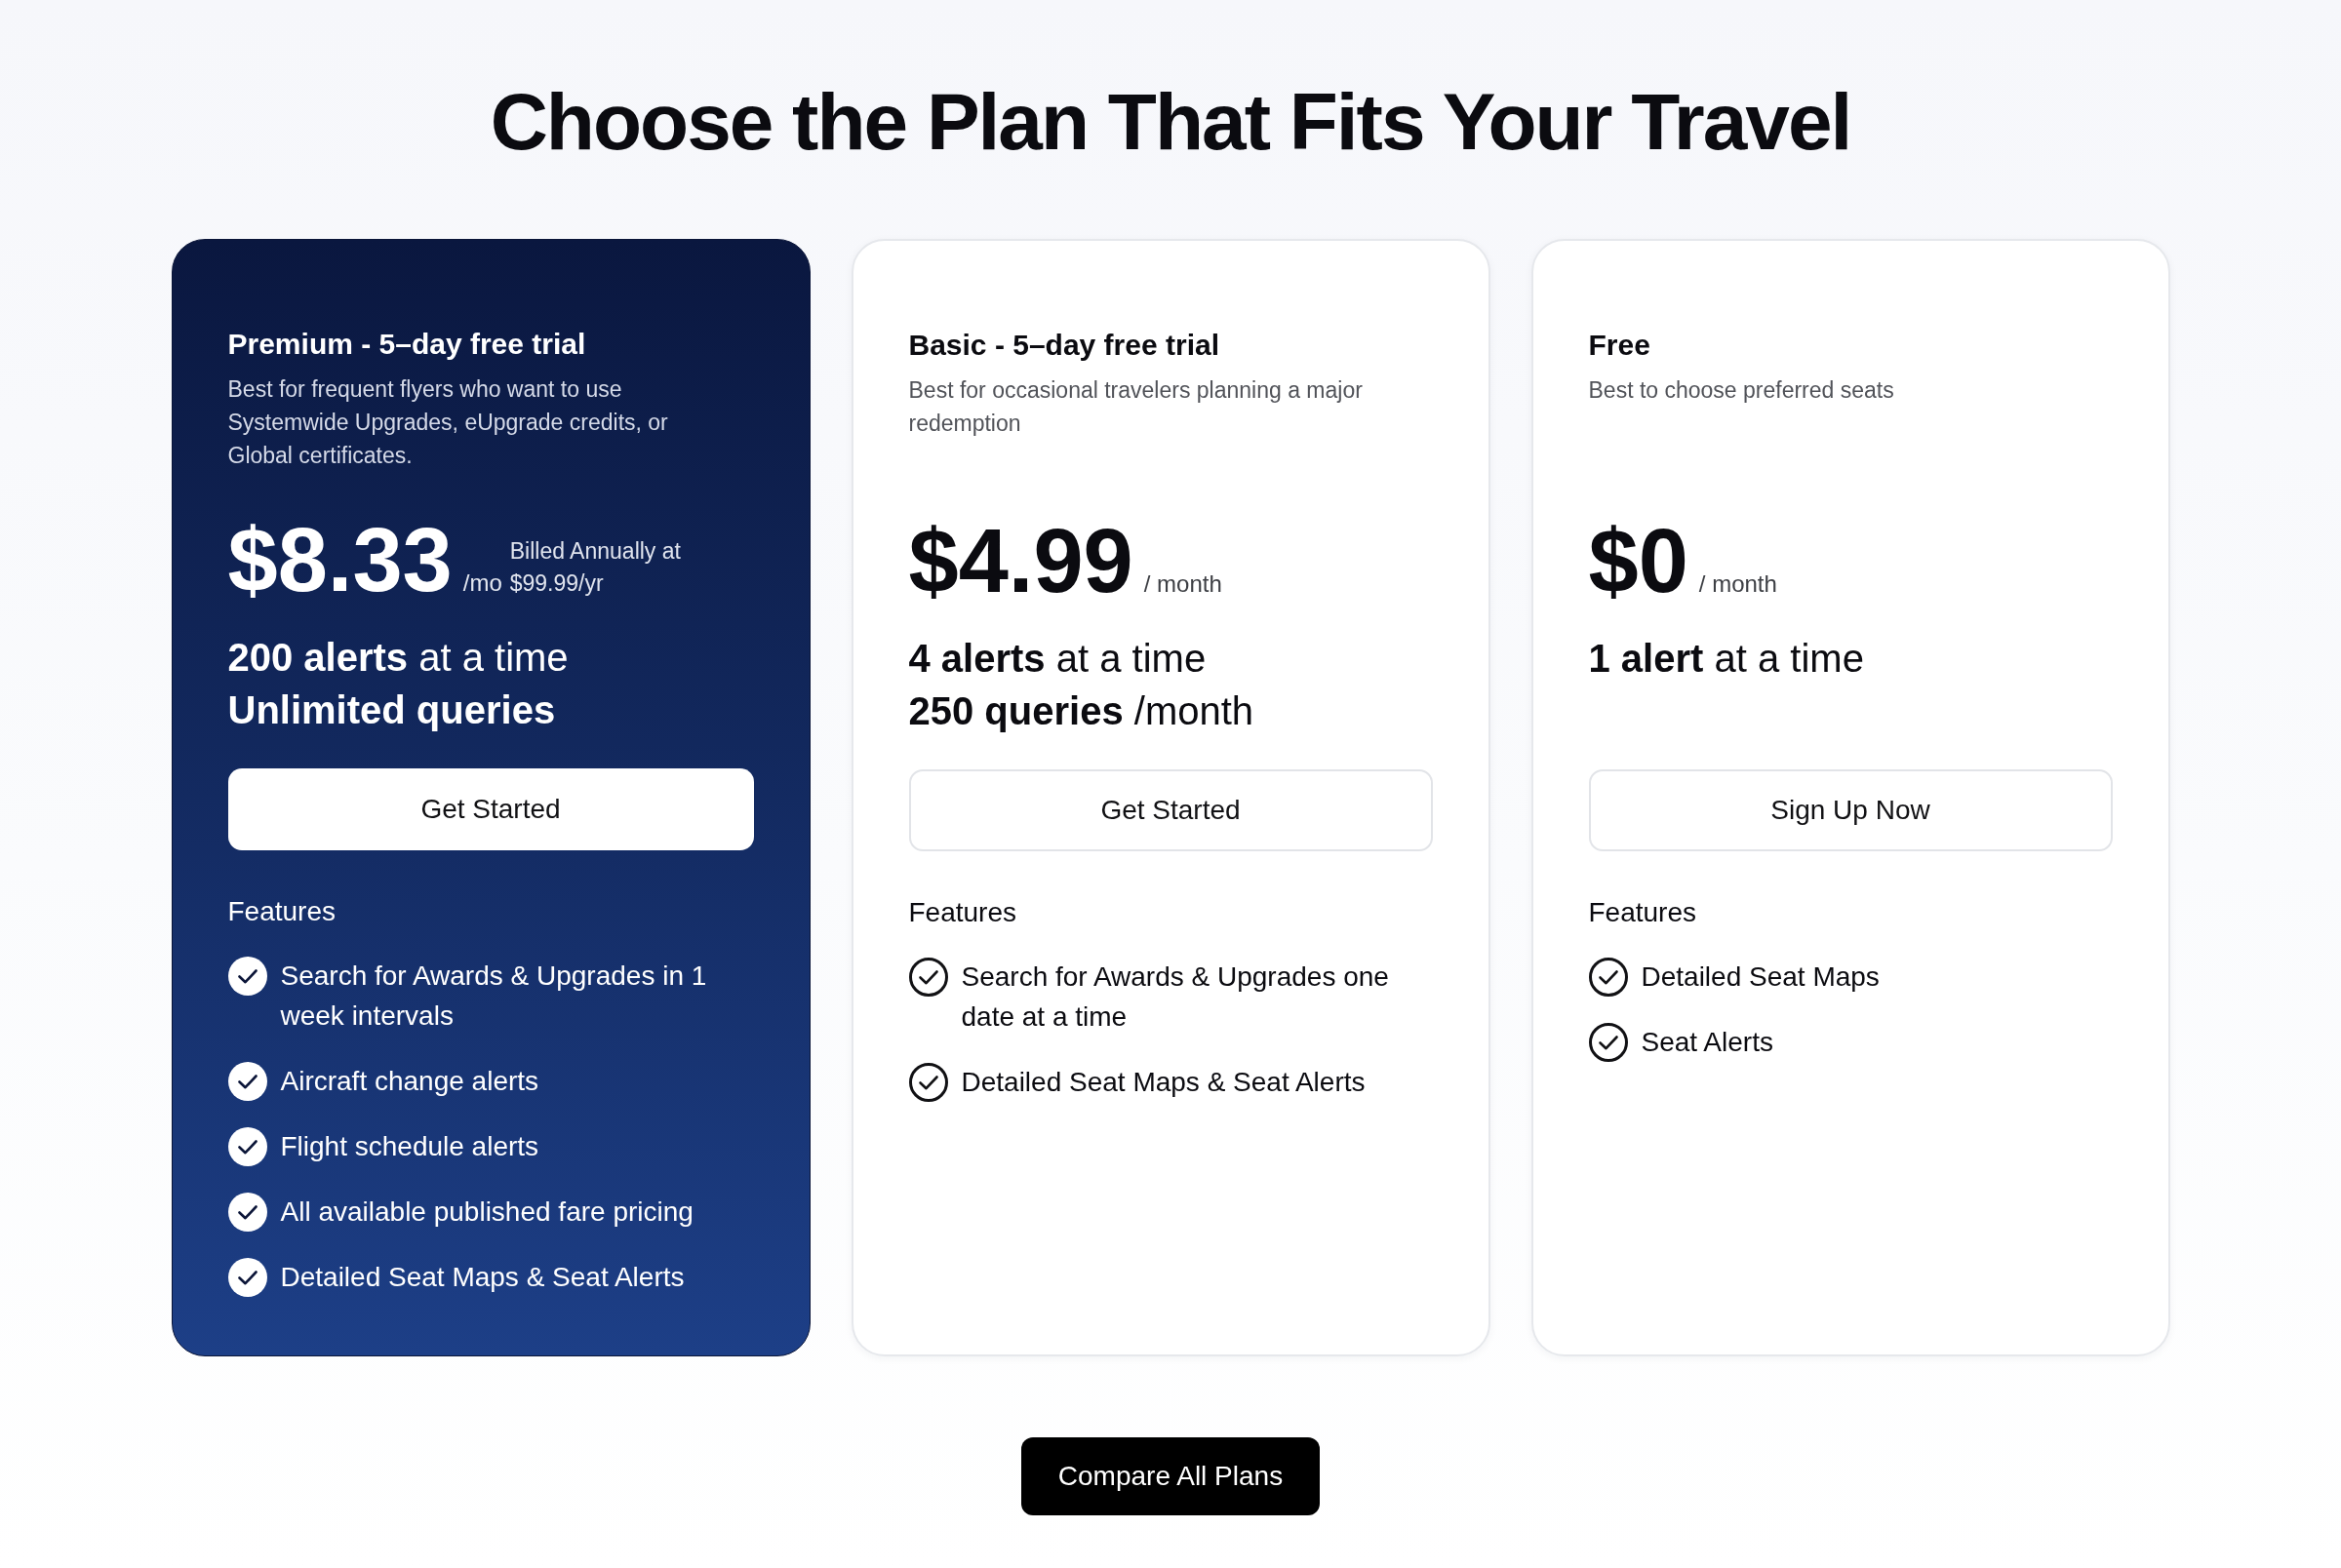  Describe the element at coordinates (487, 1212) in the screenshot. I see `feature-text: All available published fare pricing` at that location.